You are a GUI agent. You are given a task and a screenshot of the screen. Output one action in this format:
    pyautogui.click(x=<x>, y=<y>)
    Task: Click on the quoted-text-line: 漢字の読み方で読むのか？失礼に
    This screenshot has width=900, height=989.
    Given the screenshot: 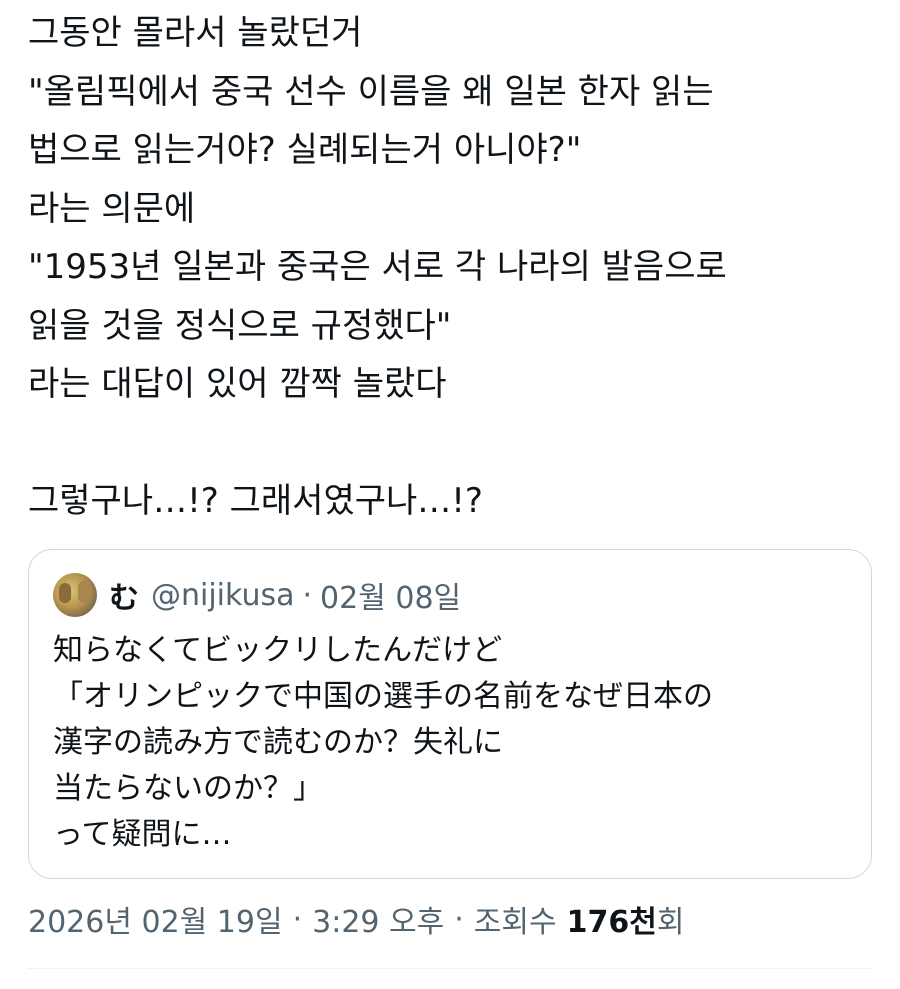 What is the action you would take?
    pyautogui.click(x=278, y=742)
    